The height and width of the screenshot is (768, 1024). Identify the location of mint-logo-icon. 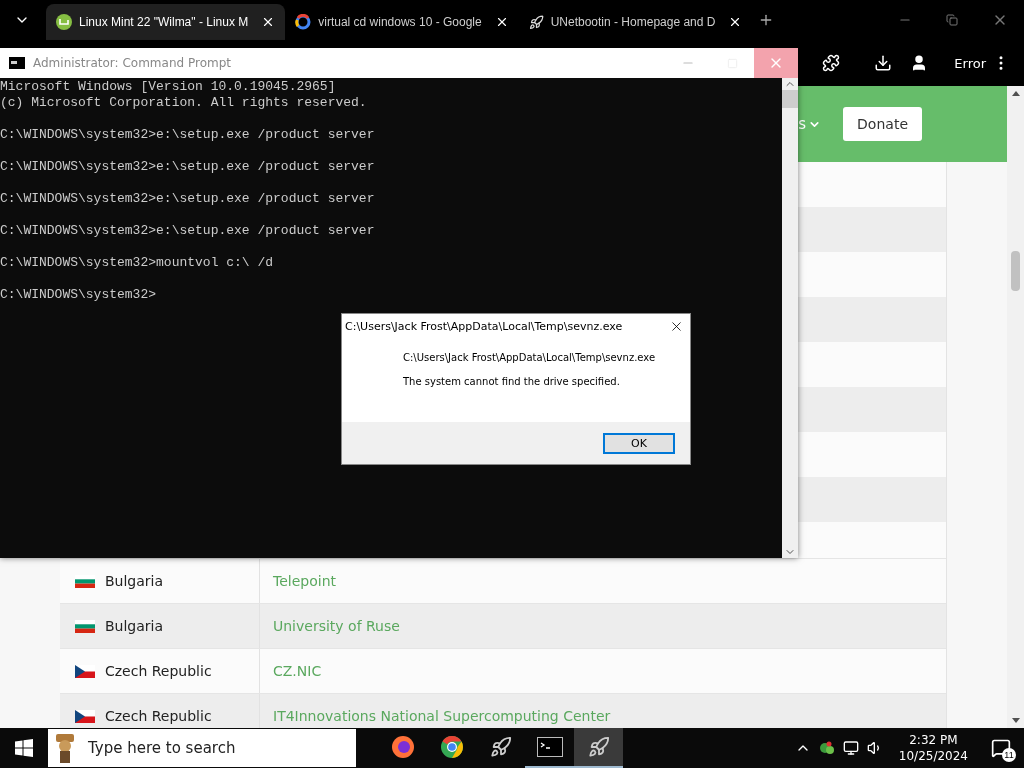
(64, 22).